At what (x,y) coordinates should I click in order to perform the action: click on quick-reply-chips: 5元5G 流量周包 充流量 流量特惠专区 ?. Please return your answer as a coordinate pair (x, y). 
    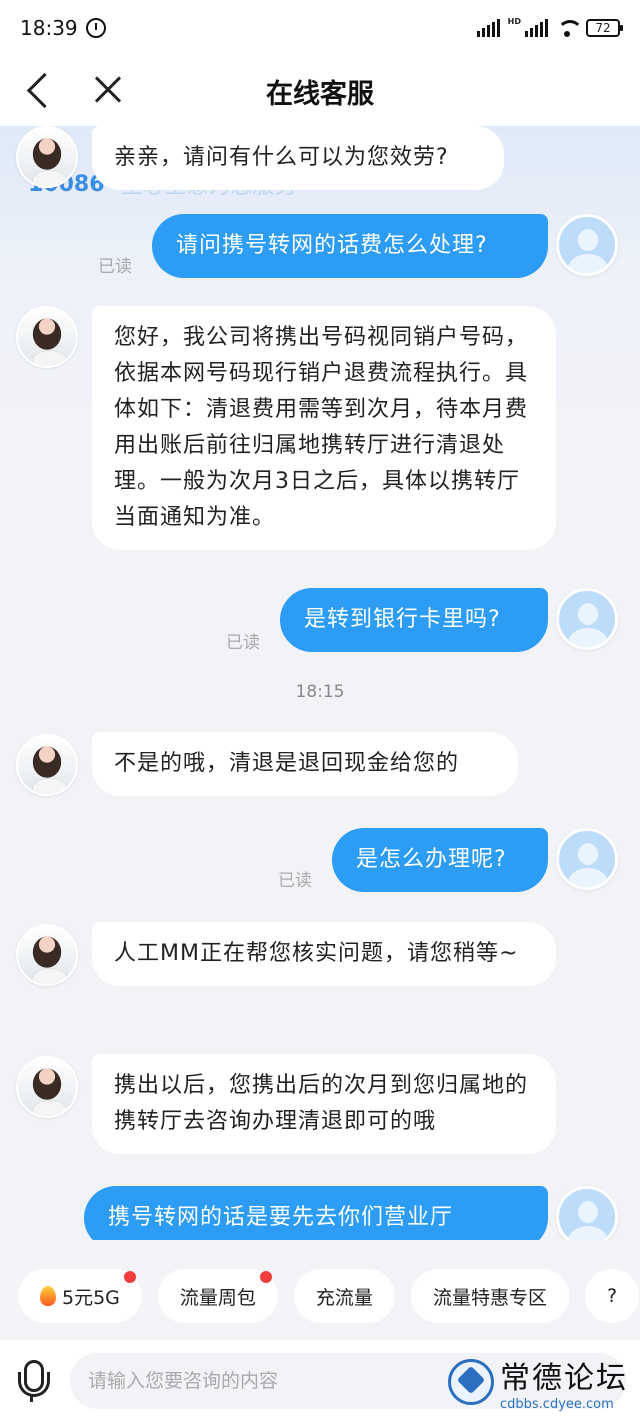
    Looking at the image, I should click on (320, 1296).